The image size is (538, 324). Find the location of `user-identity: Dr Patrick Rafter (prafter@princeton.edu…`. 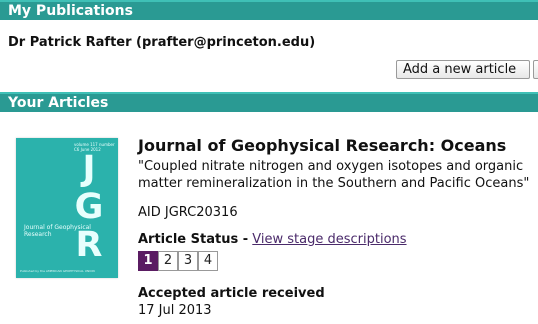

user-identity: Dr Patrick Rafter (prafter@princeton.edu… is located at coordinates (162, 42).